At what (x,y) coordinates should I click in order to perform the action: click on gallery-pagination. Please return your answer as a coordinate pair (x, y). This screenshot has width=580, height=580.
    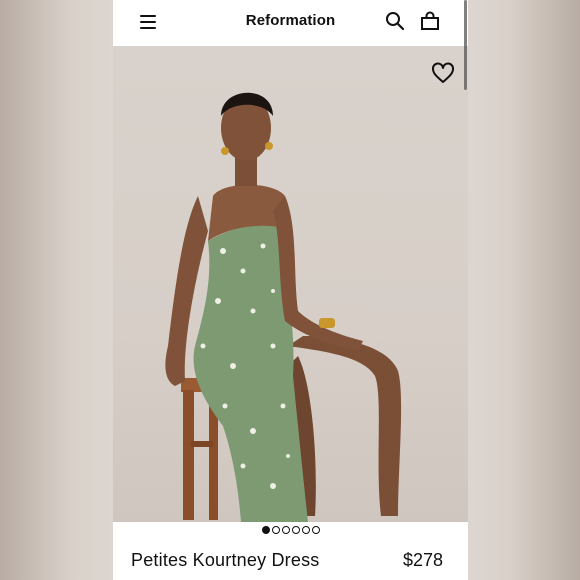
    Looking at the image, I should click on (290, 531).